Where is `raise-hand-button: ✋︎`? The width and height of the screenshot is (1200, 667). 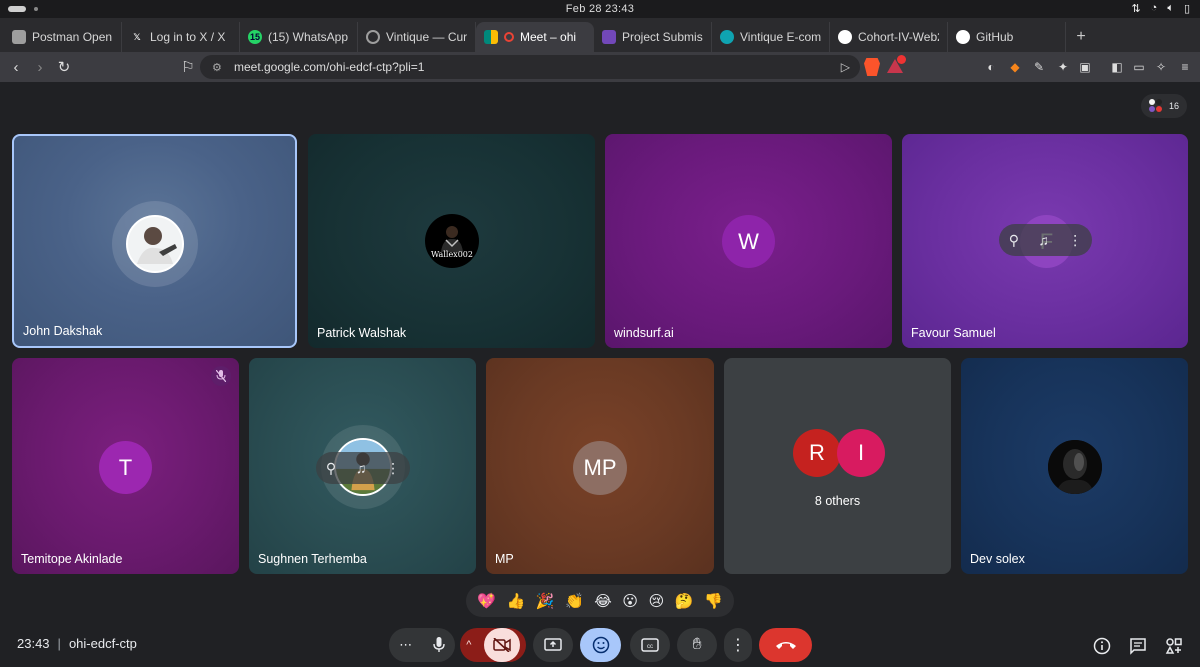
raise-hand-button: ✋︎ is located at coordinates (697, 645).